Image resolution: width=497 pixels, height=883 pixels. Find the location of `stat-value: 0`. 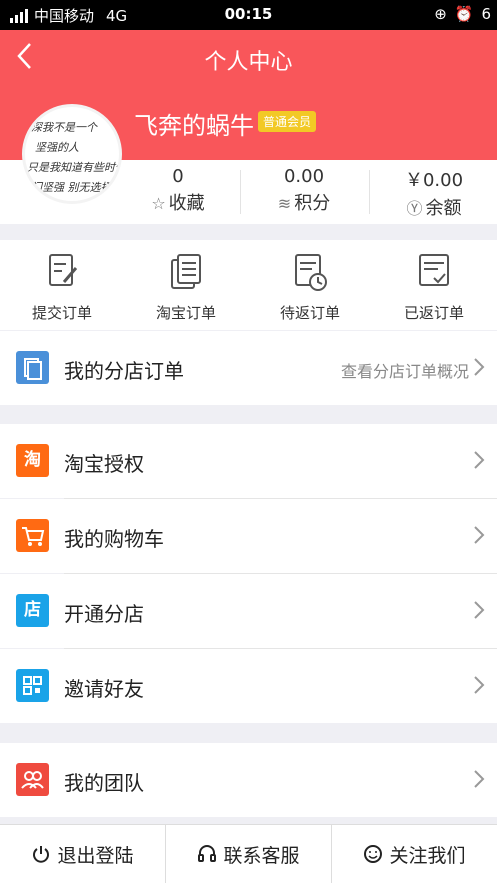

stat-value: 0 is located at coordinates (178, 176).